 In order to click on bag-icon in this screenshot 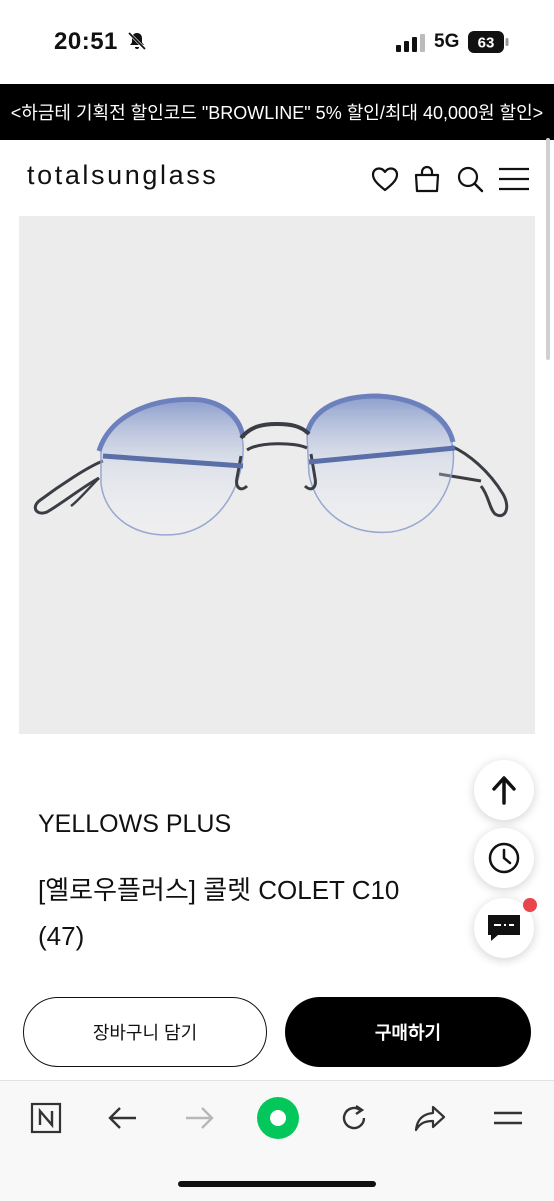, I will do `click(427, 179)`.